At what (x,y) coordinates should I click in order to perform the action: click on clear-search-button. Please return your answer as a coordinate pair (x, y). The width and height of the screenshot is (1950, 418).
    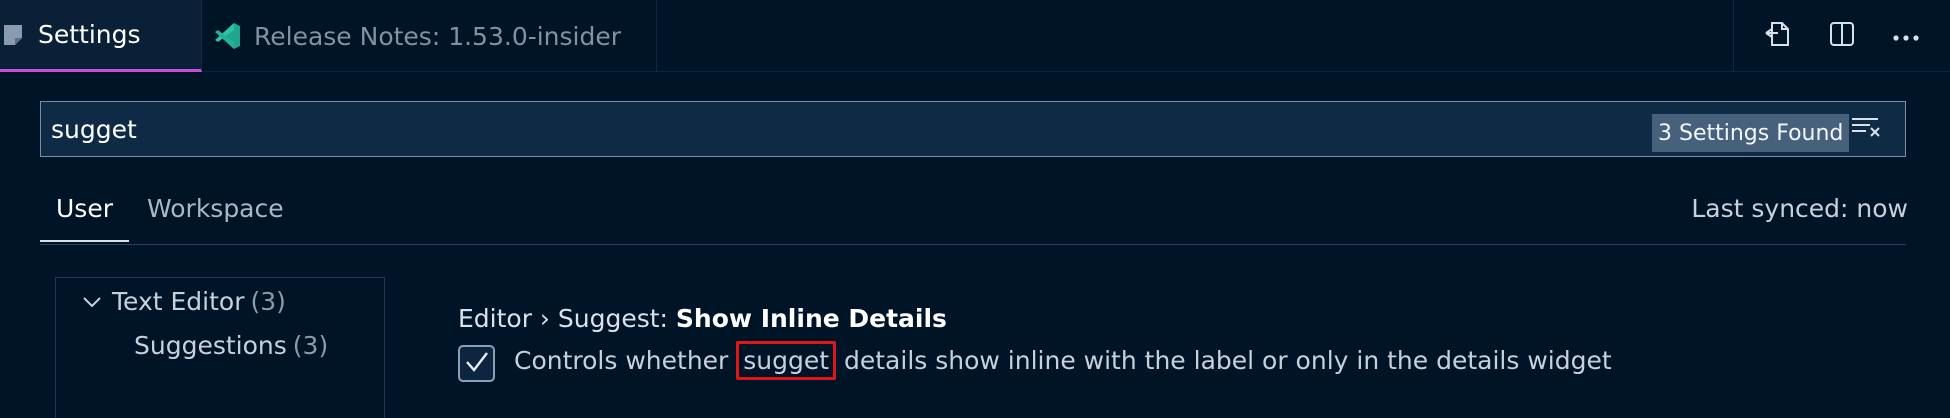
    Looking at the image, I should click on (1866, 129).